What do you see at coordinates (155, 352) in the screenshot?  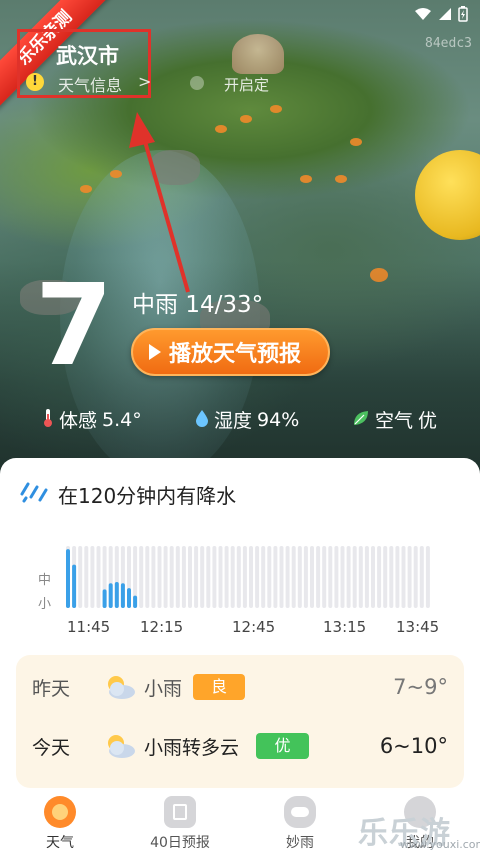 I see `play-icon` at bounding box center [155, 352].